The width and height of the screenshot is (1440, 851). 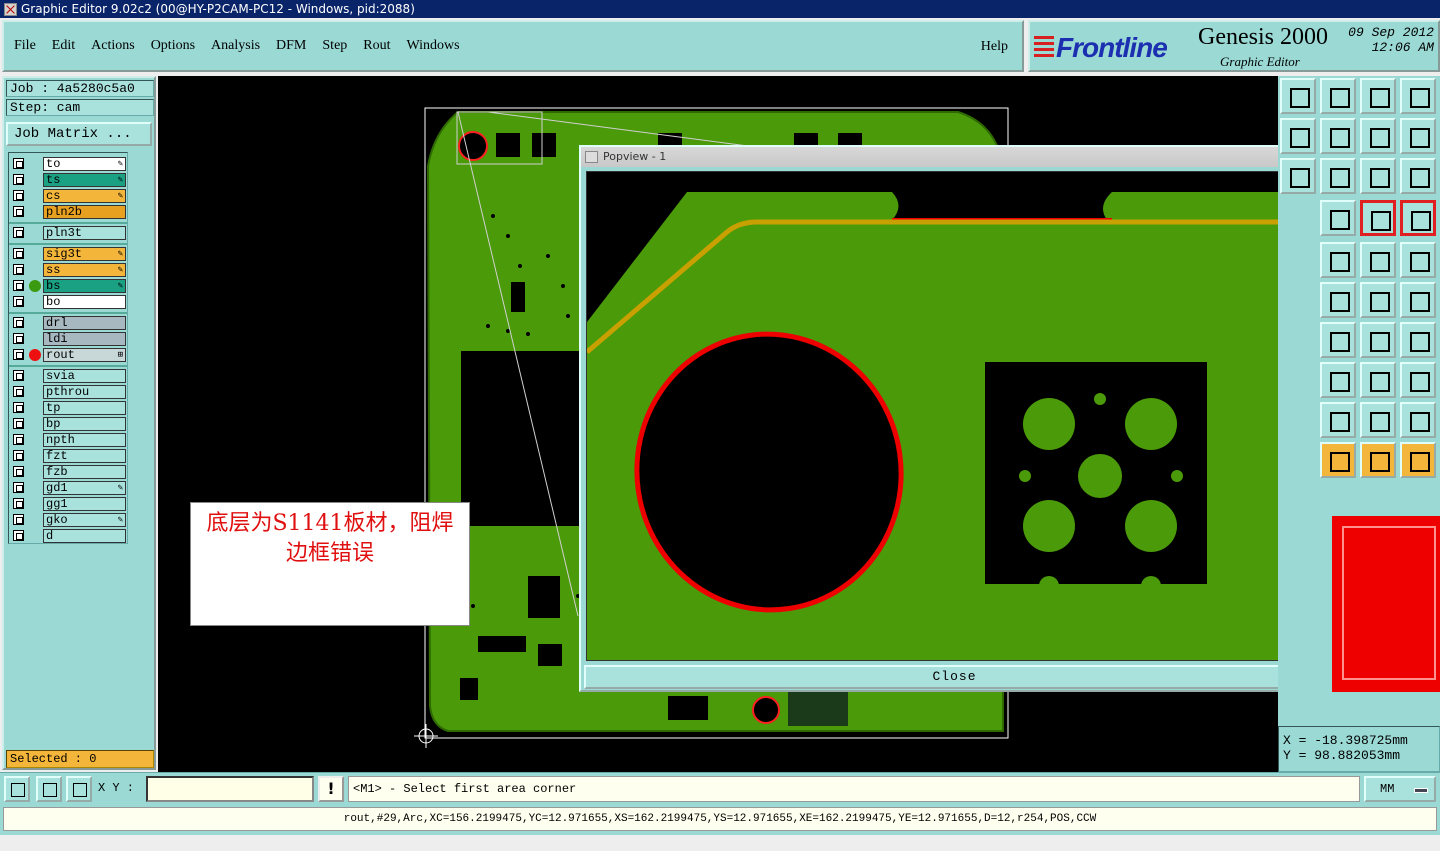 I want to click on zoom-area-icon, so click(x=1298, y=176).